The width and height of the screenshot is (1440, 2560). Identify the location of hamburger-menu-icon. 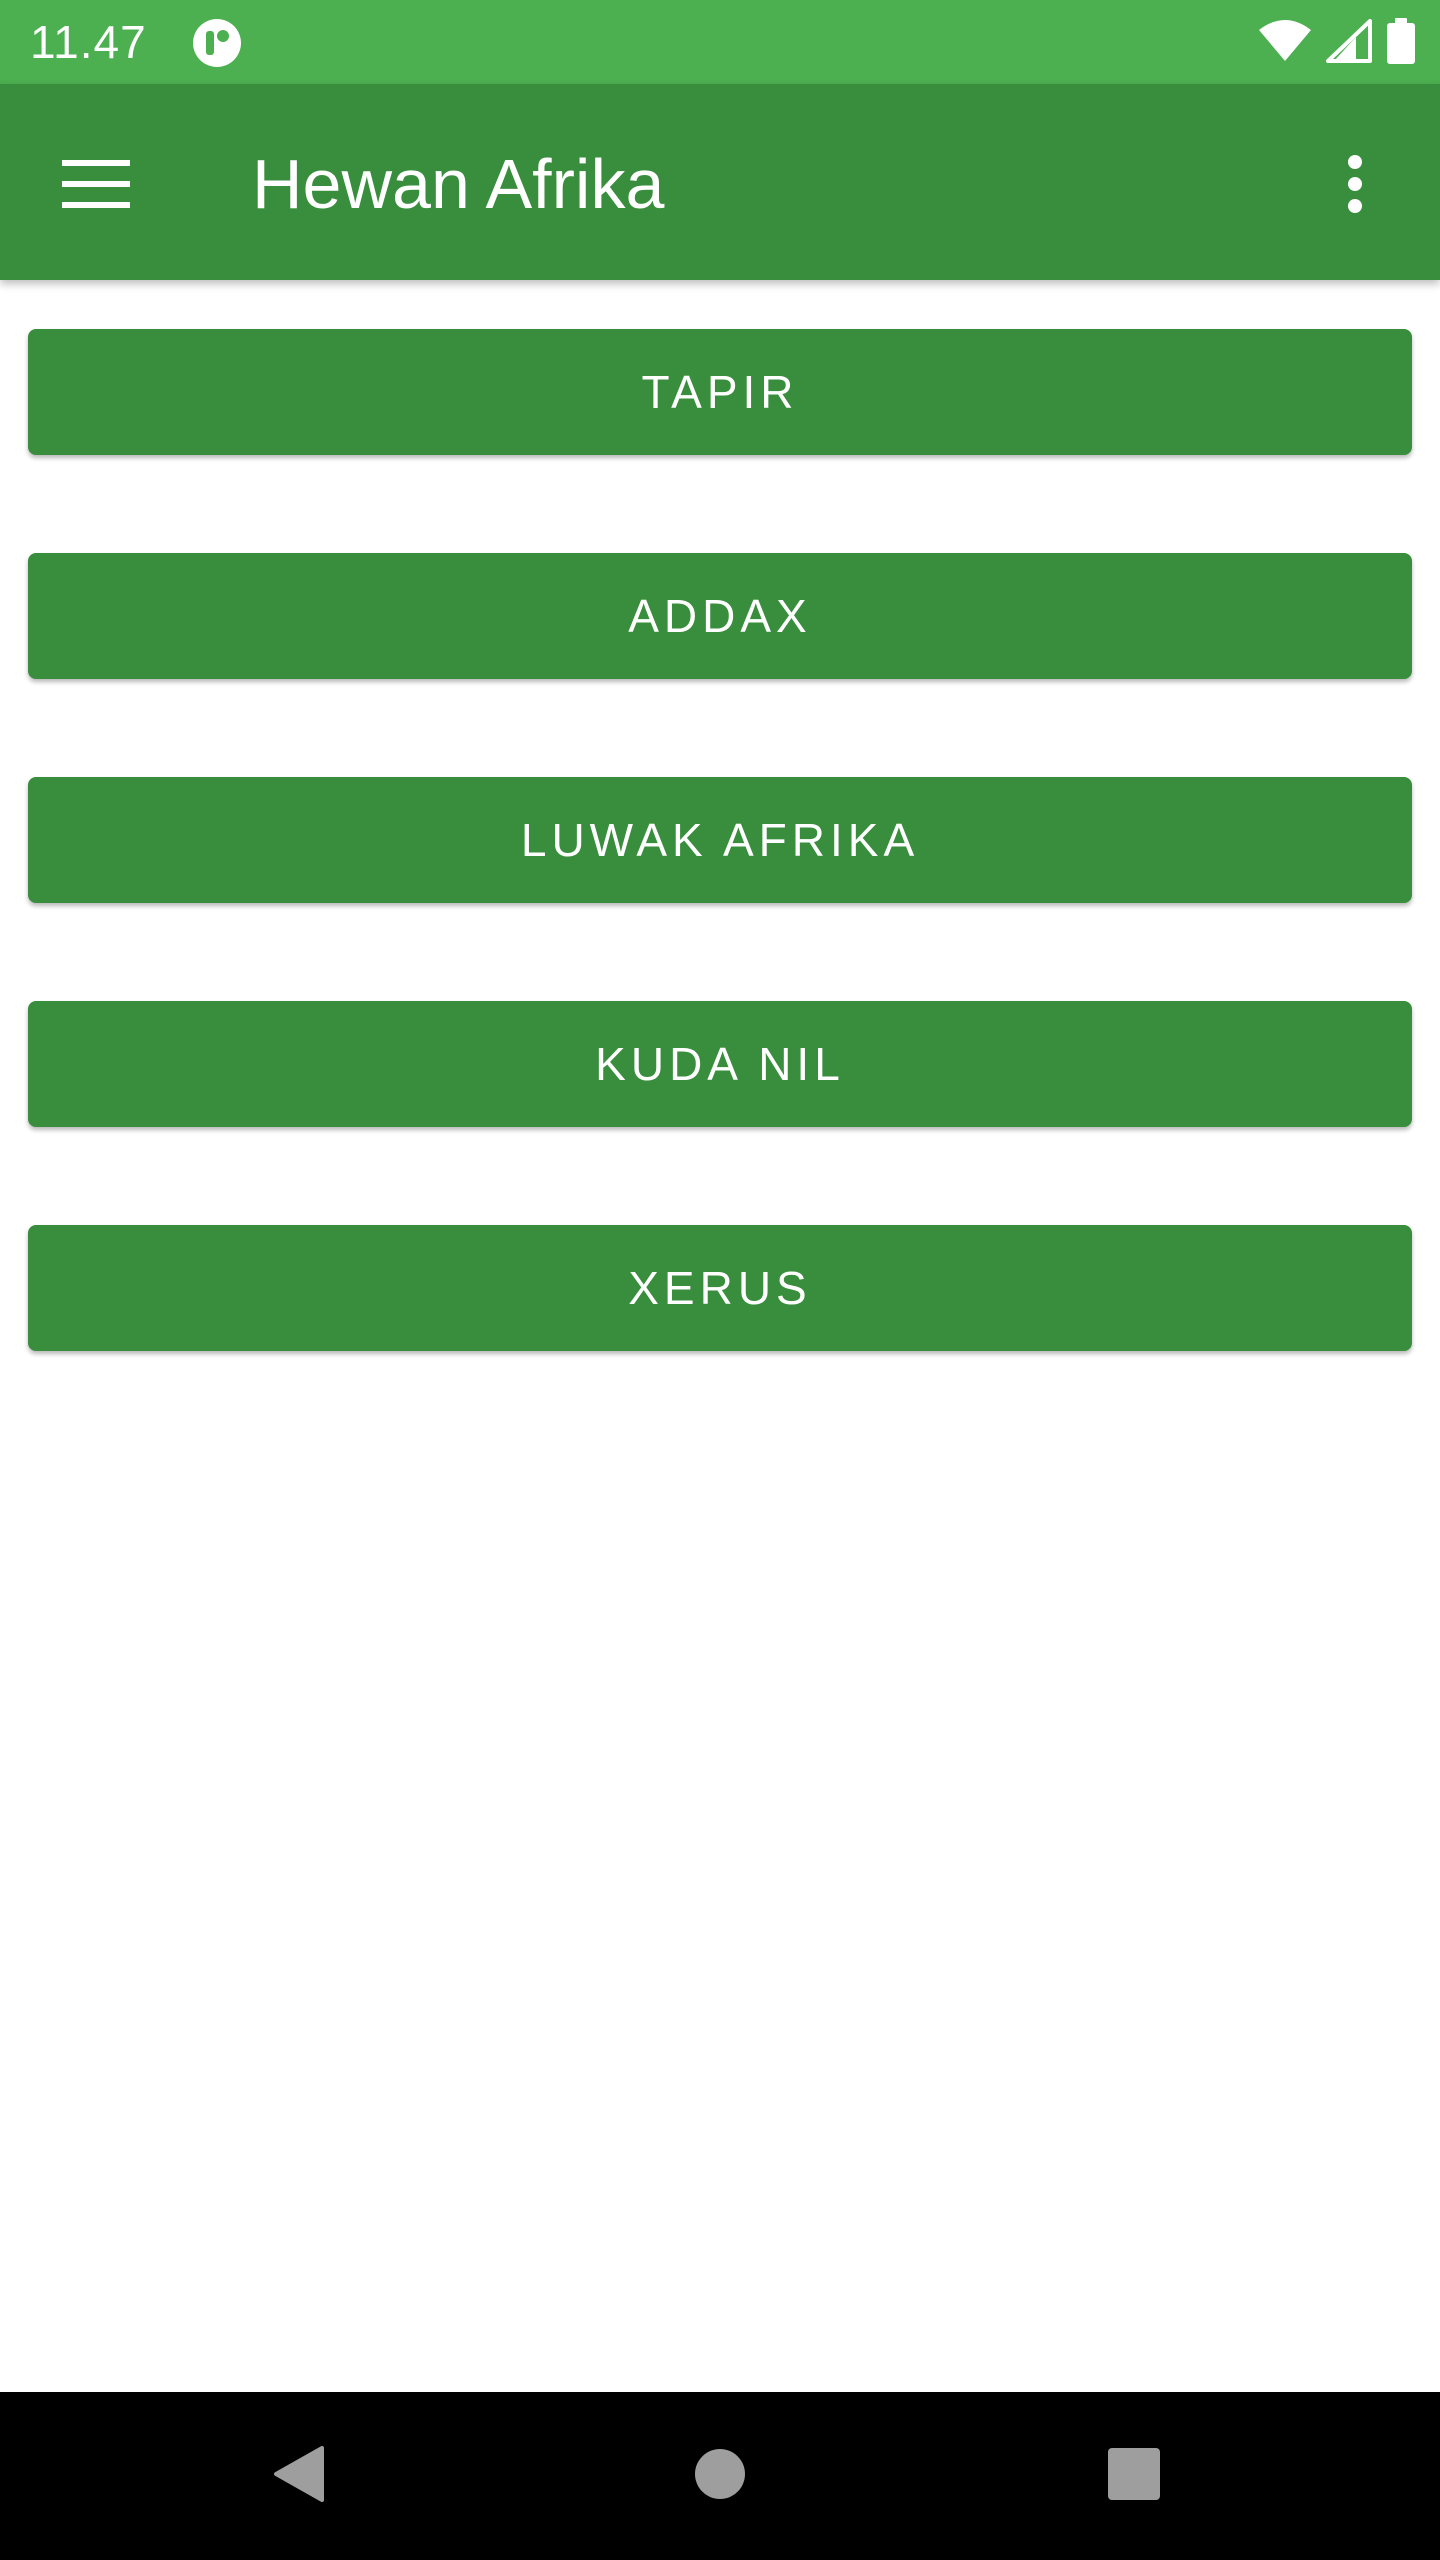
(96, 186).